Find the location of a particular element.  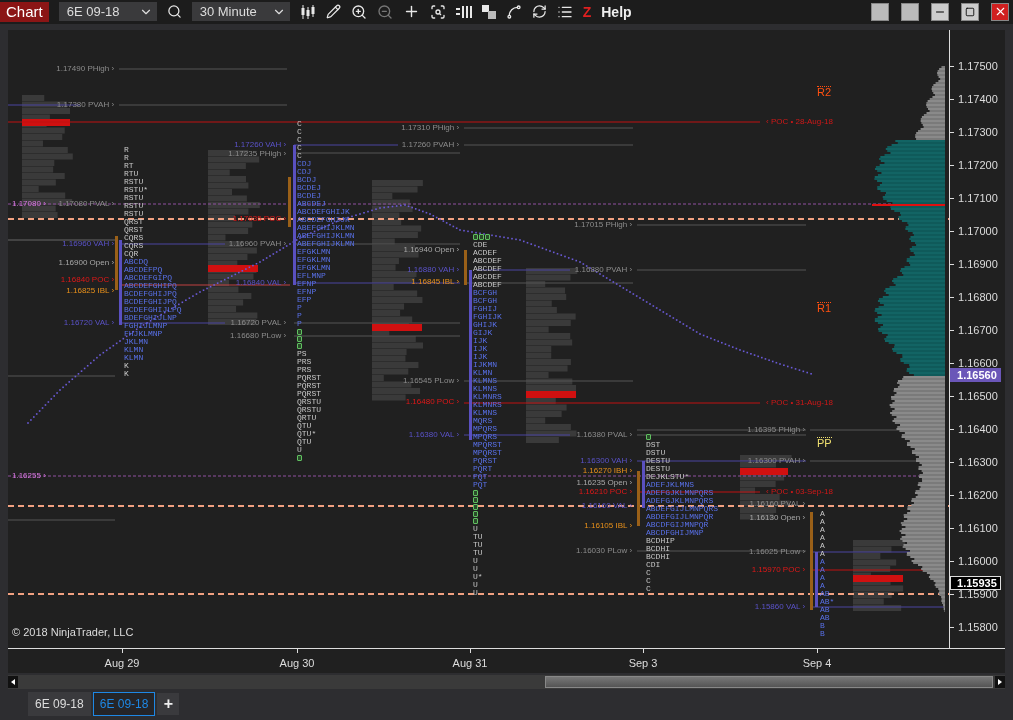

price-tick: 1.17400 is located at coordinates (978, 98).